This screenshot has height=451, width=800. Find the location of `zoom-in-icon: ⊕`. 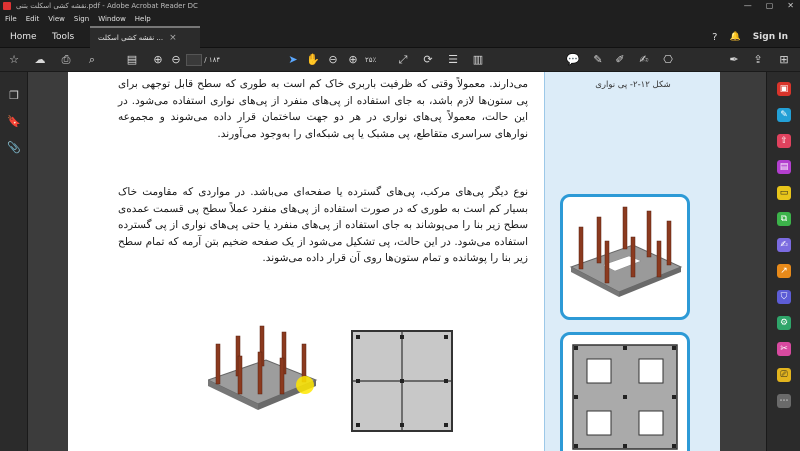

zoom-in-icon: ⊕ is located at coordinates (353, 60).